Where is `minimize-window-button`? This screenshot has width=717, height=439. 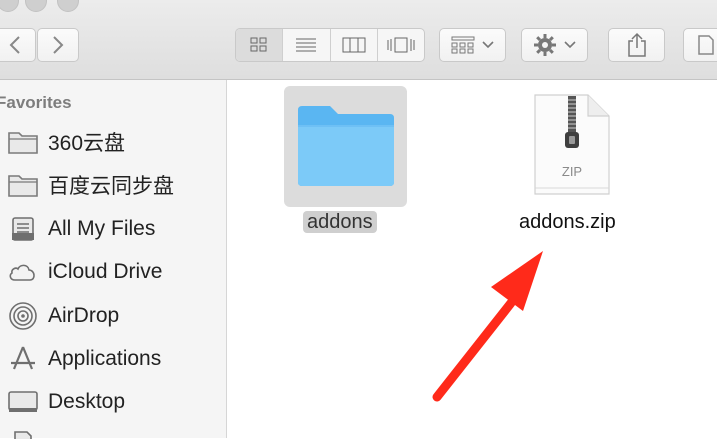 minimize-window-button is located at coordinates (36, 6).